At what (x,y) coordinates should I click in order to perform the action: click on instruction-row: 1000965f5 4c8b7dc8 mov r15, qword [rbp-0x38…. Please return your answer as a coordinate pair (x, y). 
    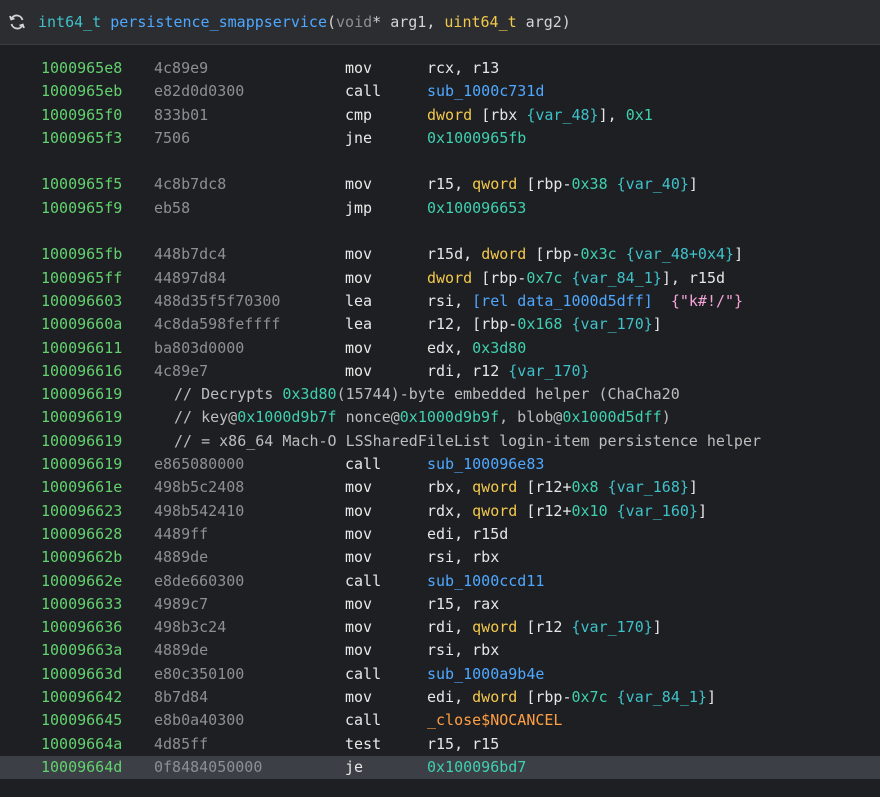
    Looking at the image, I should click on (440, 184).